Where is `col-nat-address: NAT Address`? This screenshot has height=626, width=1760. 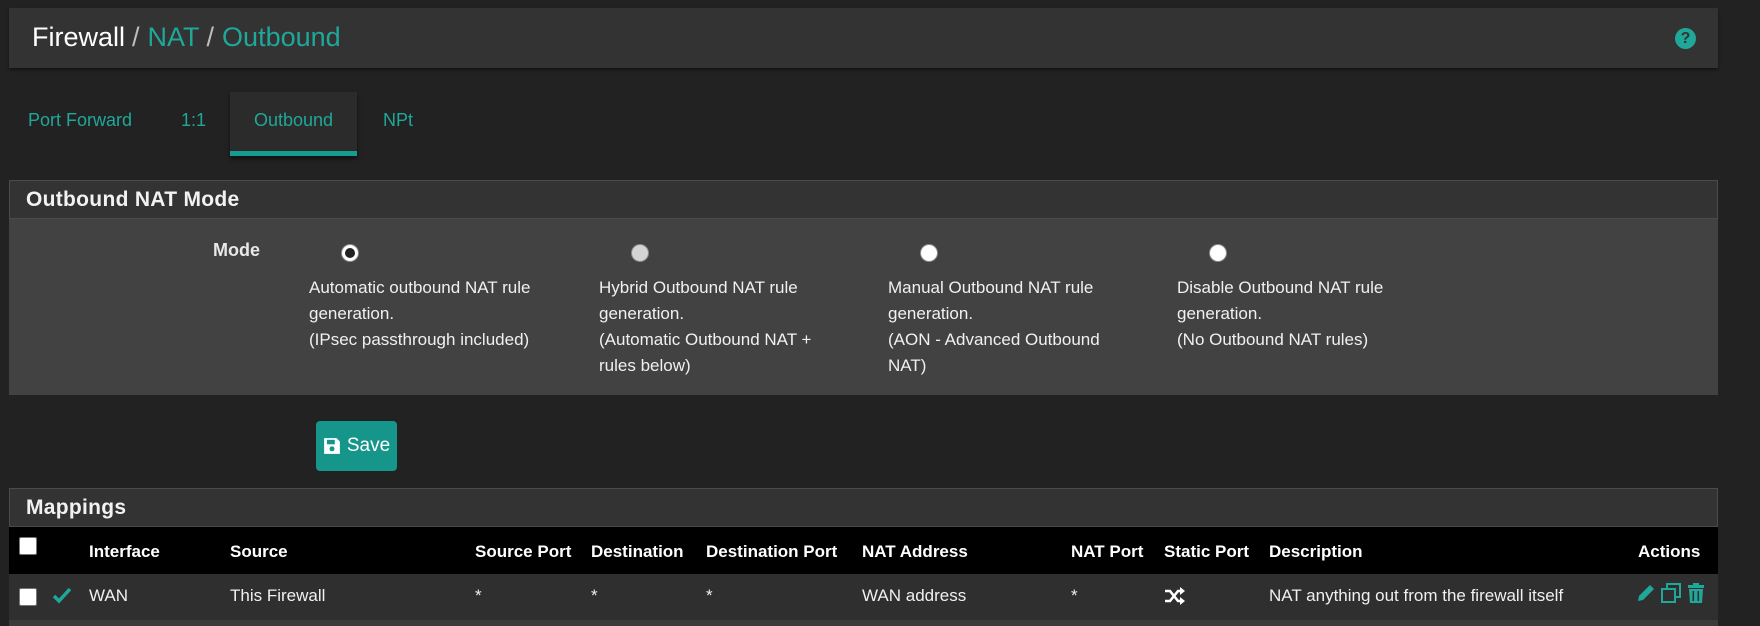
col-nat-address: NAT Address is located at coordinates (915, 551).